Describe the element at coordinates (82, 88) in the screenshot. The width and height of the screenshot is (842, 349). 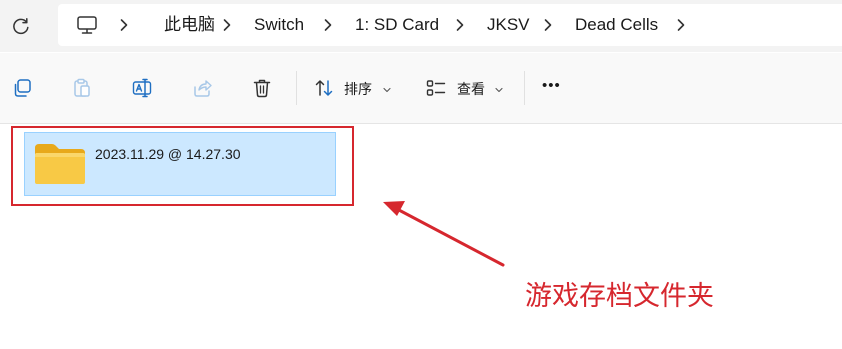
I see `paste-icon` at that location.